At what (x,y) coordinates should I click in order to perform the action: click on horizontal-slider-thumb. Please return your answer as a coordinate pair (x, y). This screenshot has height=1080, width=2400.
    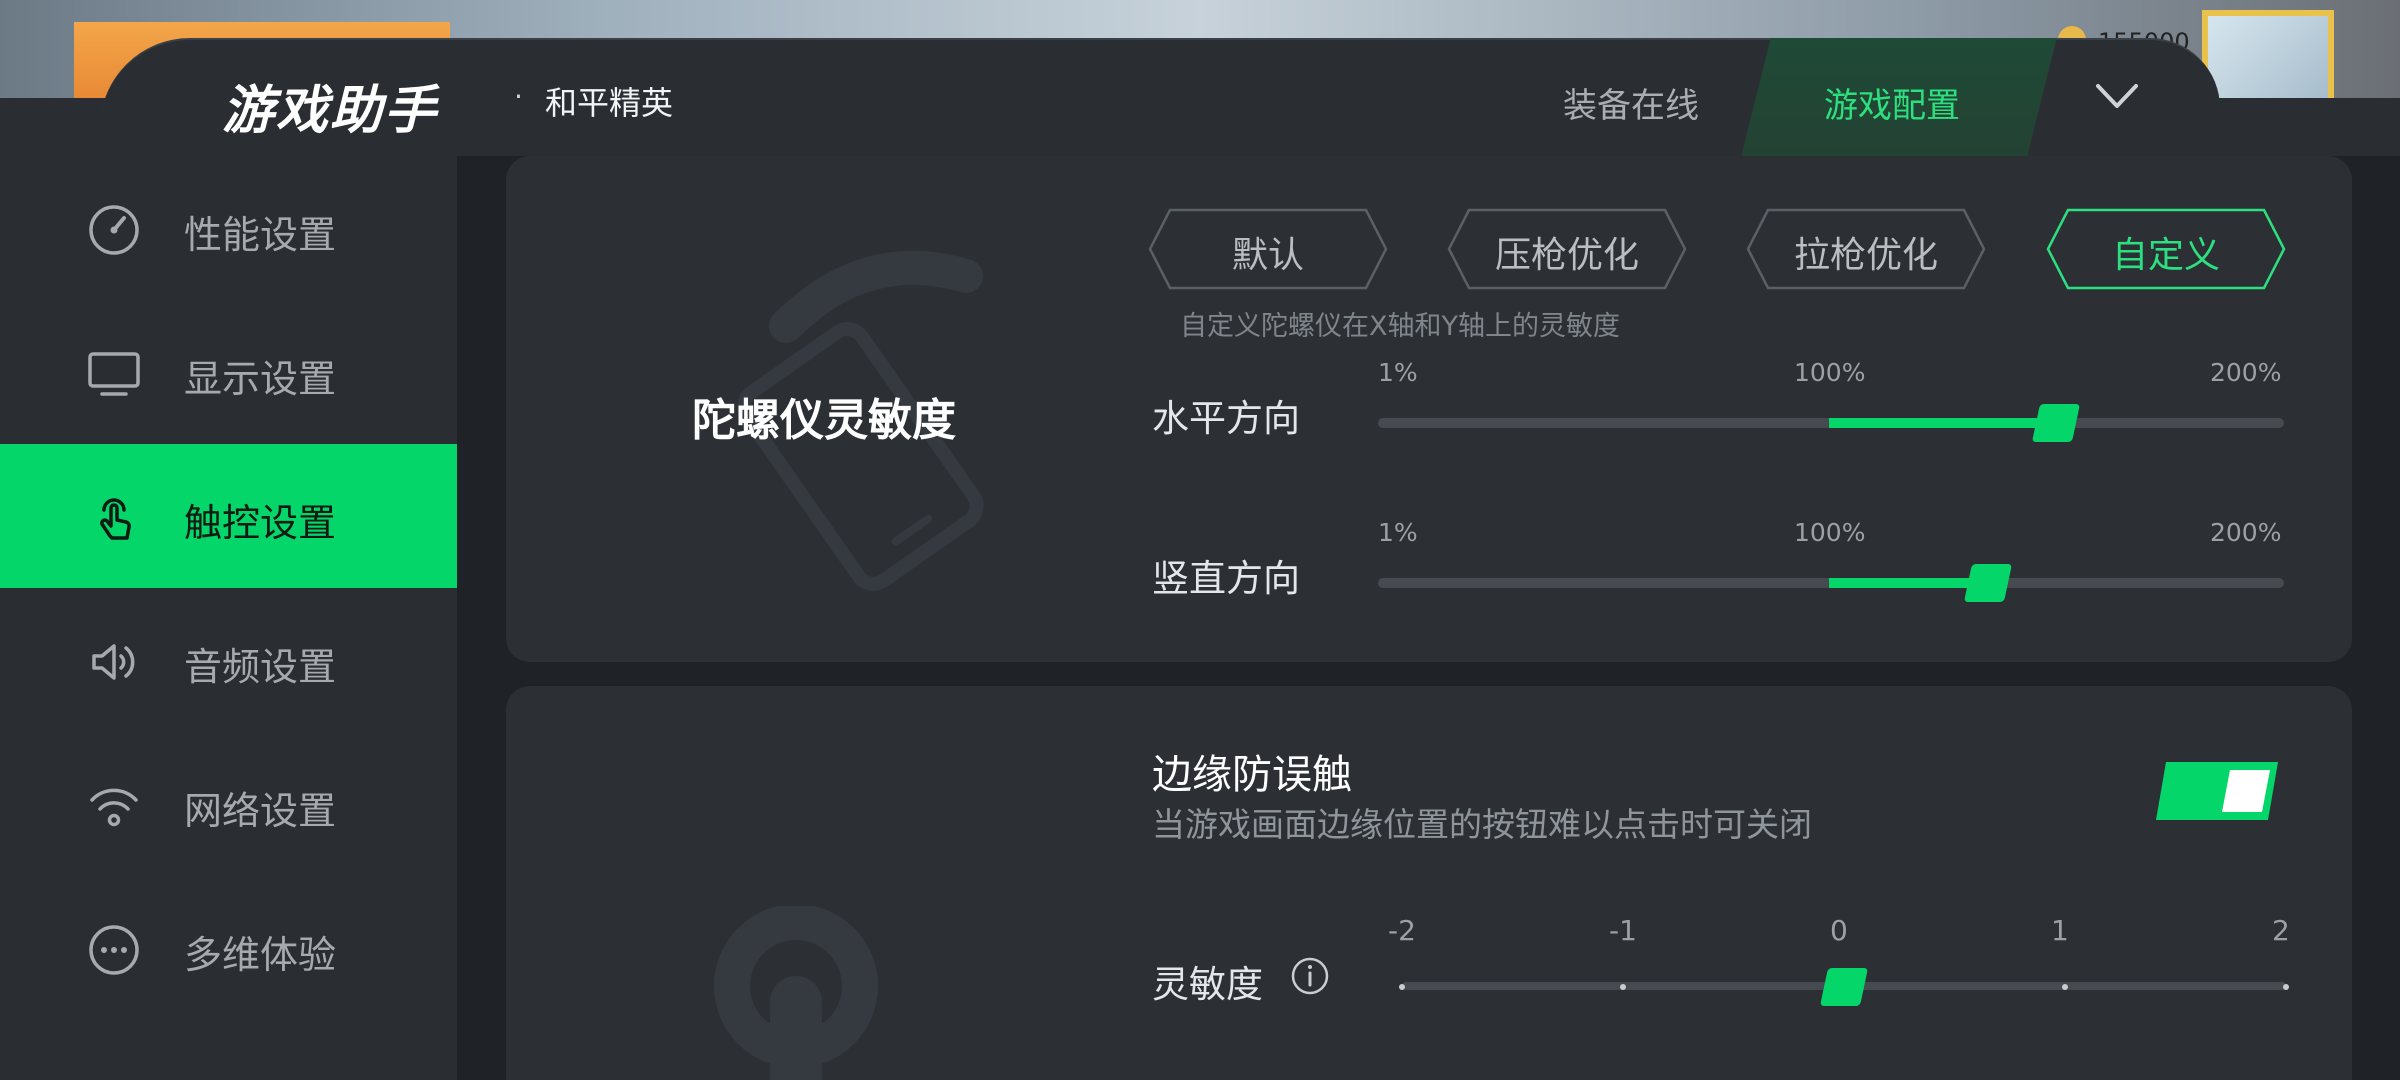
    Looking at the image, I should click on (2056, 423).